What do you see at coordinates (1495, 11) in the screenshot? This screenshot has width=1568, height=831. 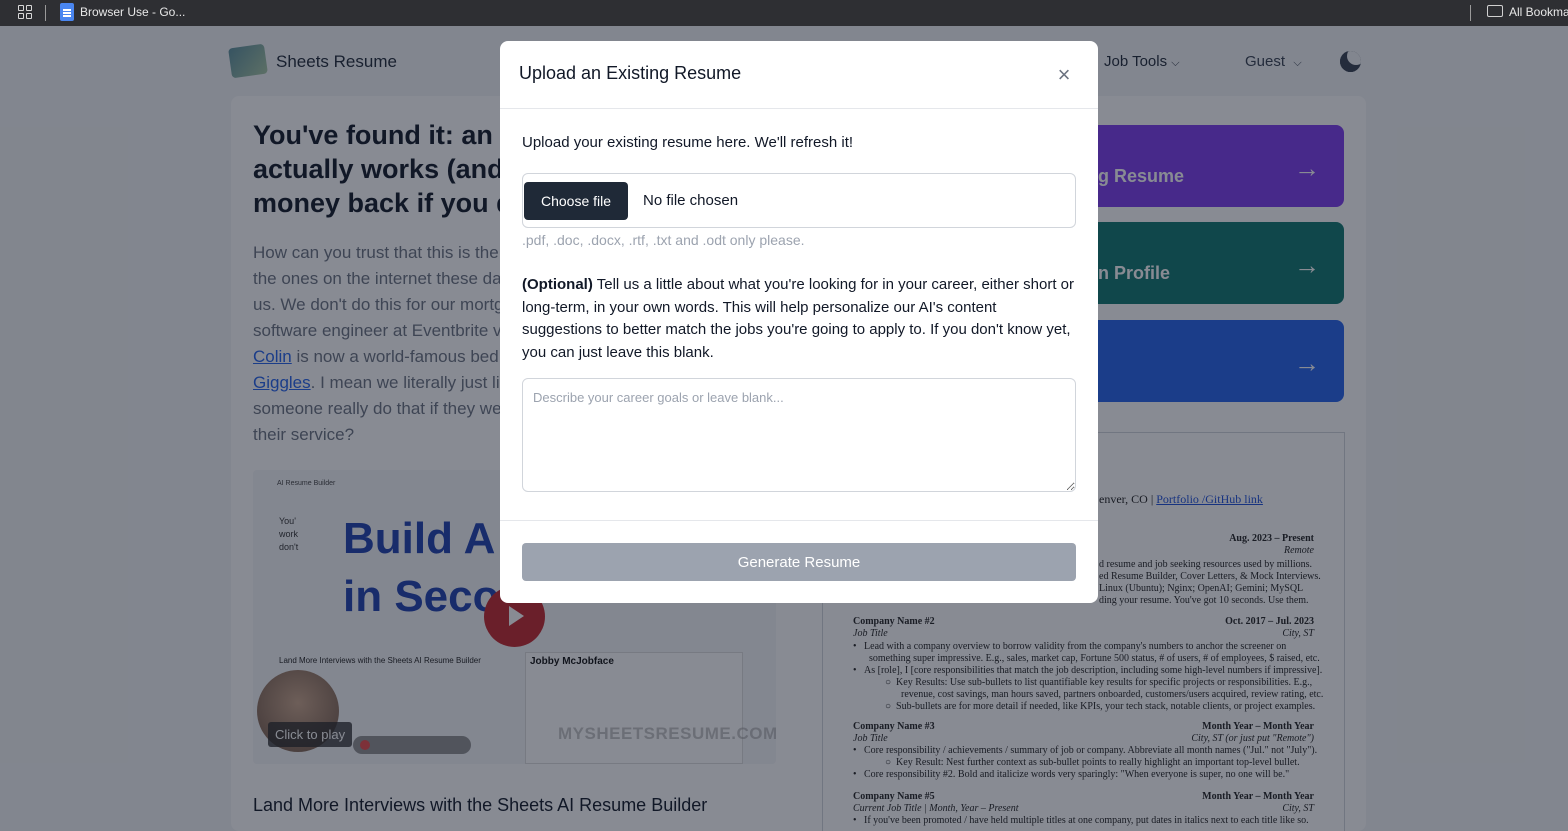 I see `folder-icon` at bounding box center [1495, 11].